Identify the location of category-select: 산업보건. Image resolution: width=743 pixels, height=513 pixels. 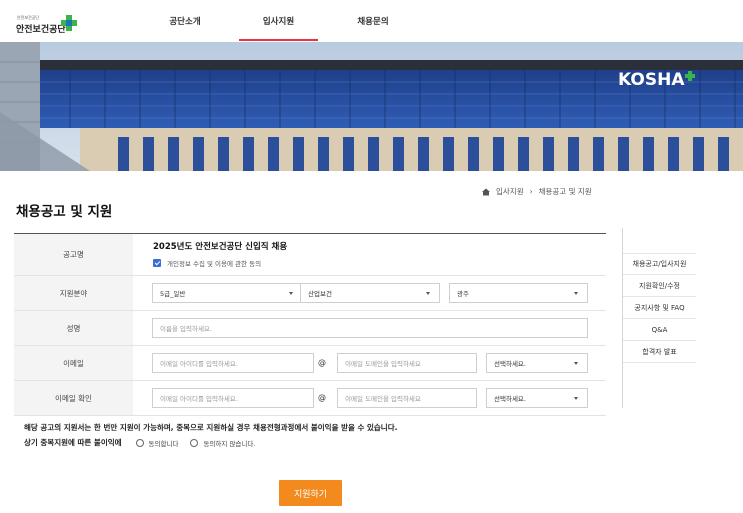
(370, 293).